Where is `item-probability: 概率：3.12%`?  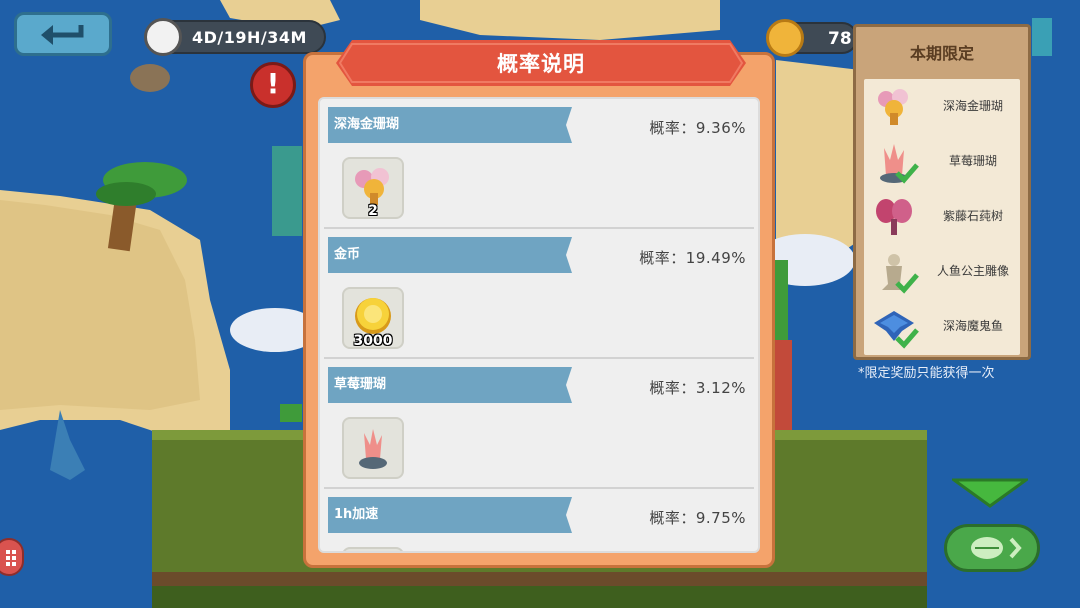 item-probability: 概率：3.12% is located at coordinates (697, 388).